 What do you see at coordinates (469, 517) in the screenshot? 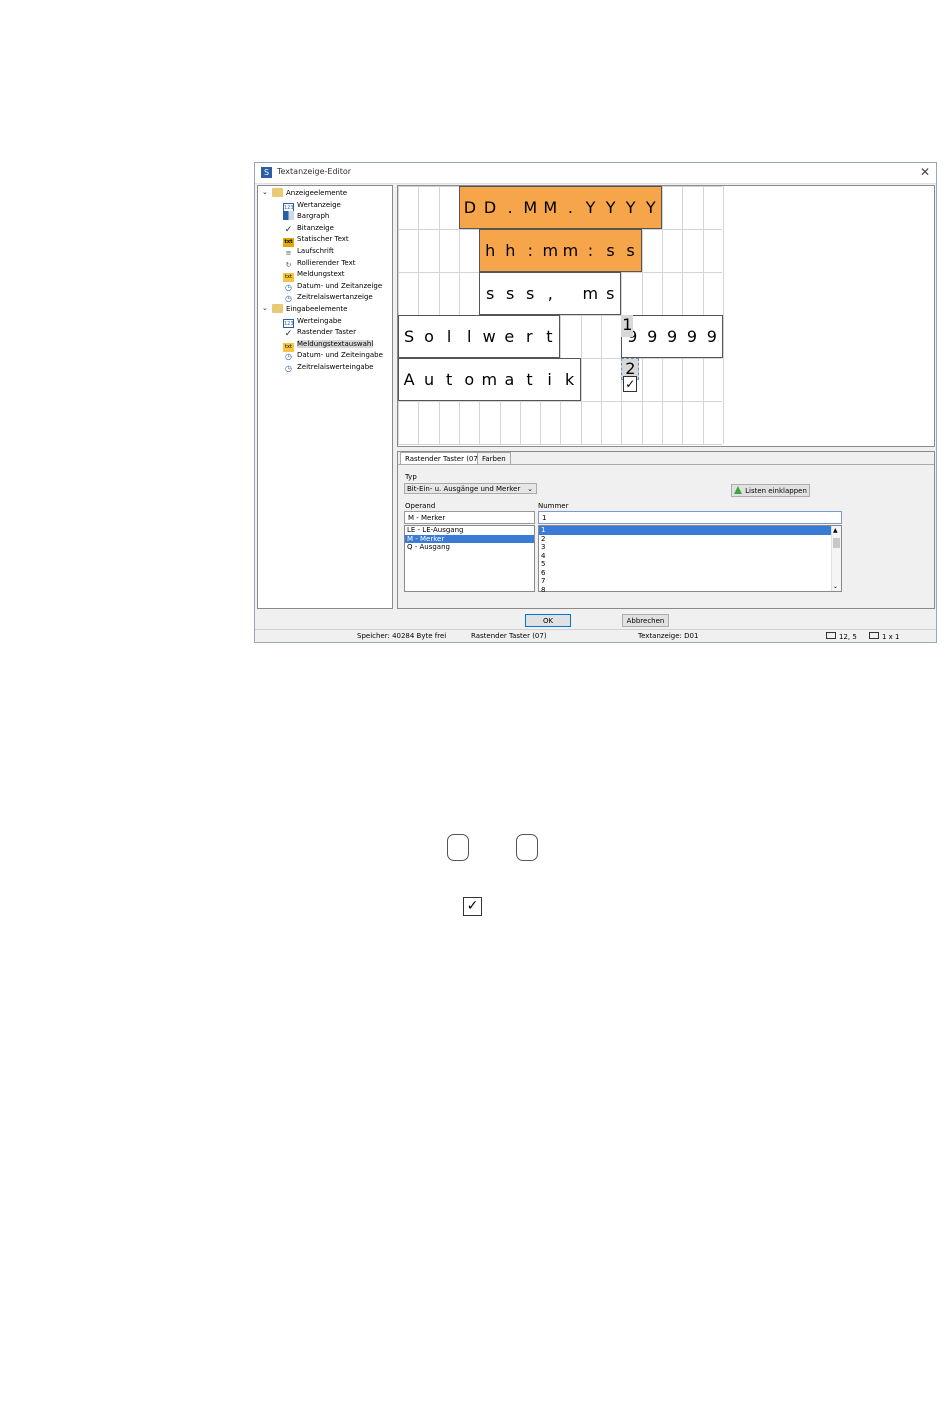
I see `operand-field: M - Merker` at bounding box center [469, 517].